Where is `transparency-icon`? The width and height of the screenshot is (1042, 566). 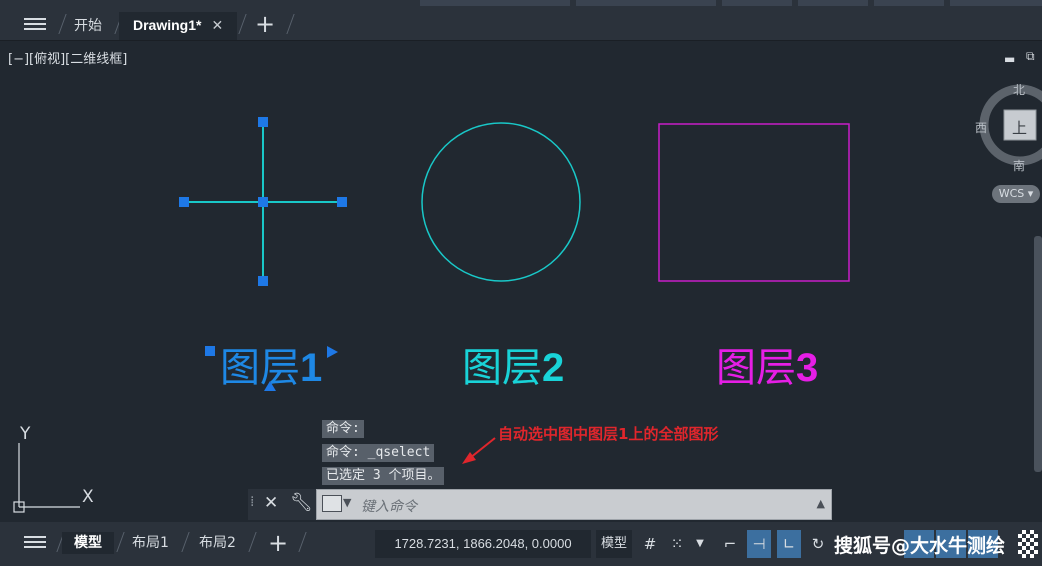 transparency-icon is located at coordinates (1028, 544).